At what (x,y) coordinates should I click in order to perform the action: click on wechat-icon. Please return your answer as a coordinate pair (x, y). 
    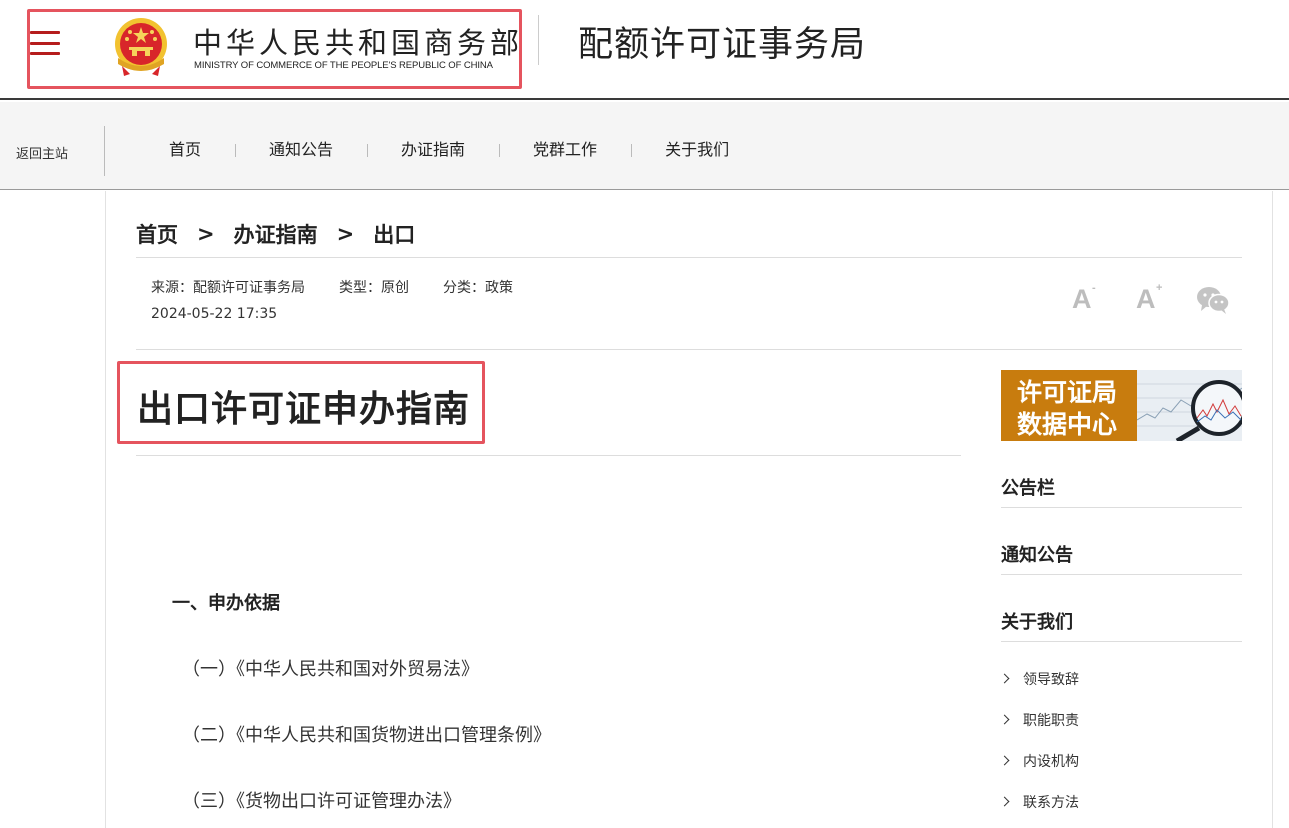
    Looking at the image, I should click on (1213, 300).